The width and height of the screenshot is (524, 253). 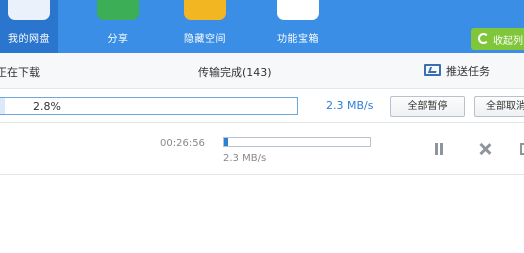 What do you see at coordinates (427, 106) in the screenshot?
I see `pause-all-button: 全部暂停` at bounding box center [427, 106].